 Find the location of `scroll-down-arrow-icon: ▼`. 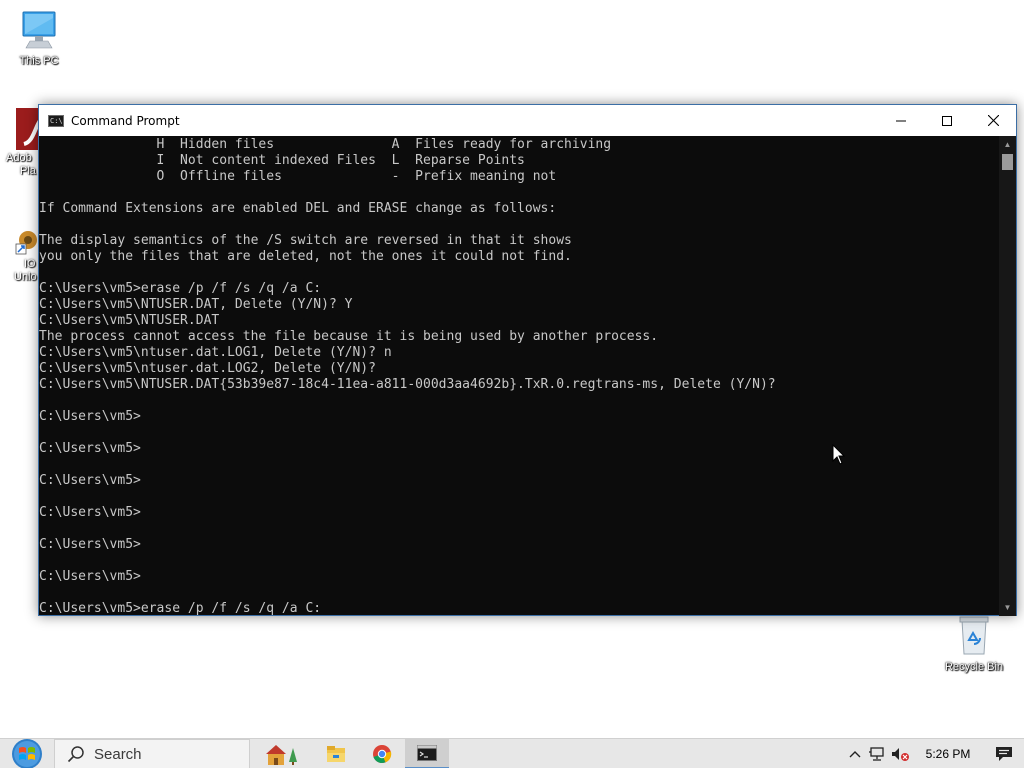

scroll-down-arrow-icon: ▼ is located at coordinates (1007, 607).